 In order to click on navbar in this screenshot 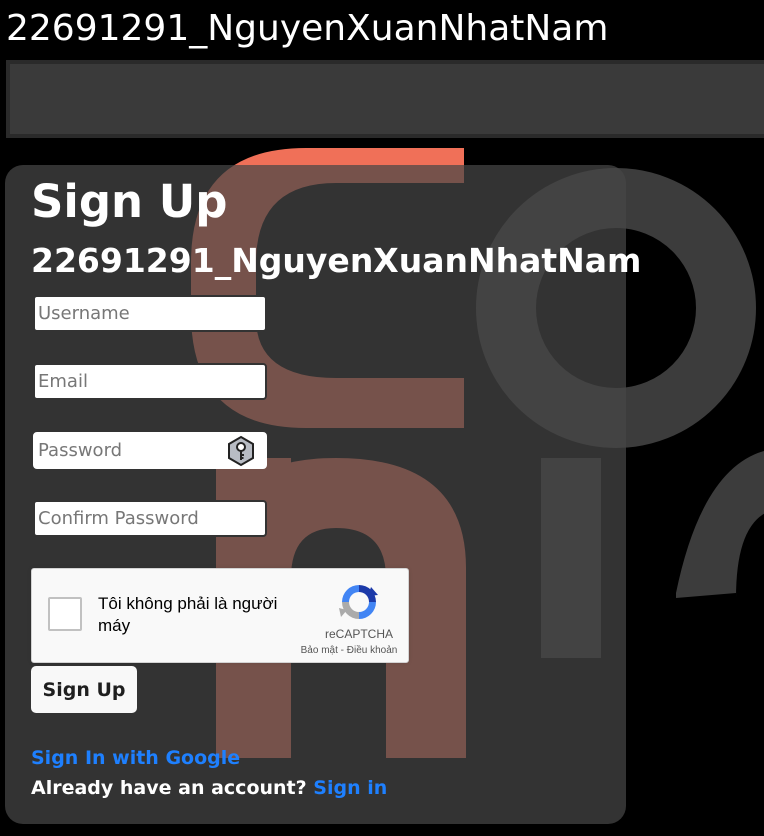, I will do `click(385, 99)`.